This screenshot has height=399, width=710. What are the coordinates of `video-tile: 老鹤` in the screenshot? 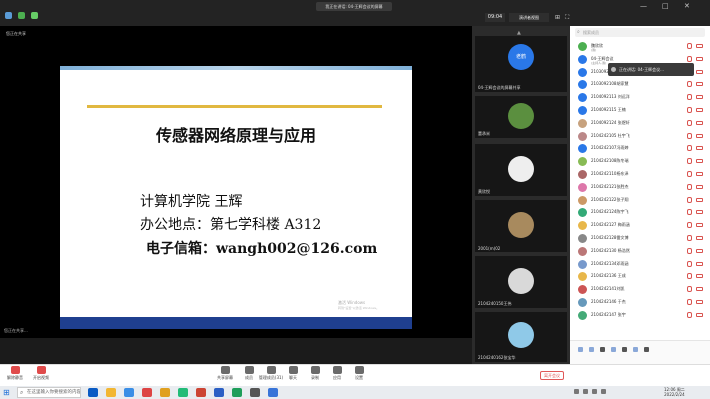 It's located at (521, 57).